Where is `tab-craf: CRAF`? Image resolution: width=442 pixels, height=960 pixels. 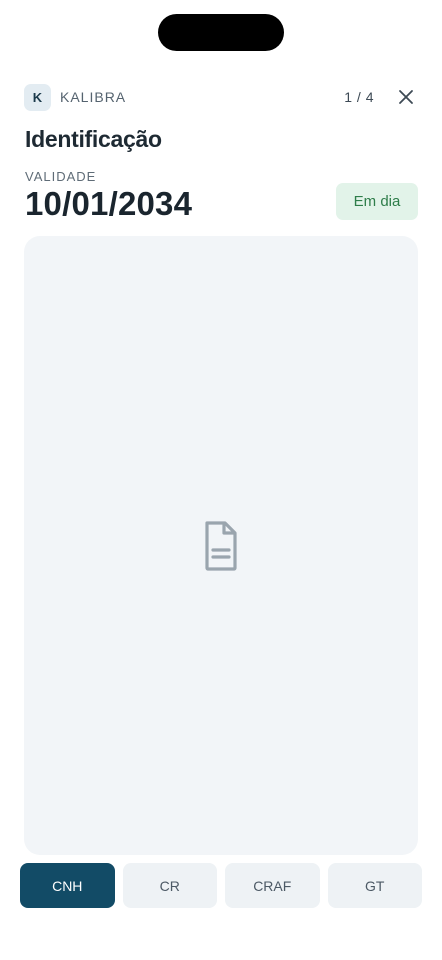 tab-craf: CRAF is located at coordinates (272, 885).